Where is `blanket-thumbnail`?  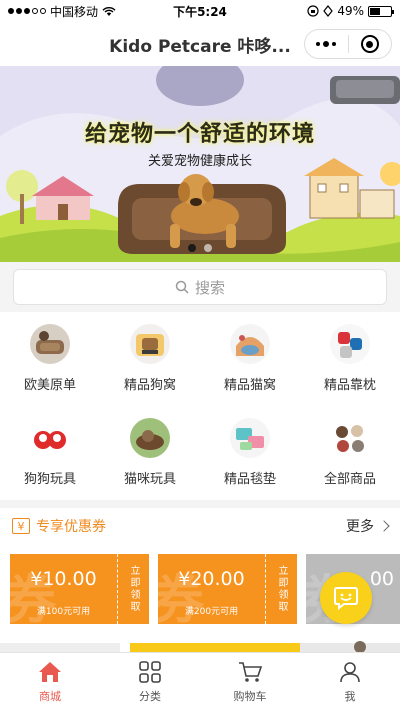 blanket-thumbnail is located at coordinates (250, 438).